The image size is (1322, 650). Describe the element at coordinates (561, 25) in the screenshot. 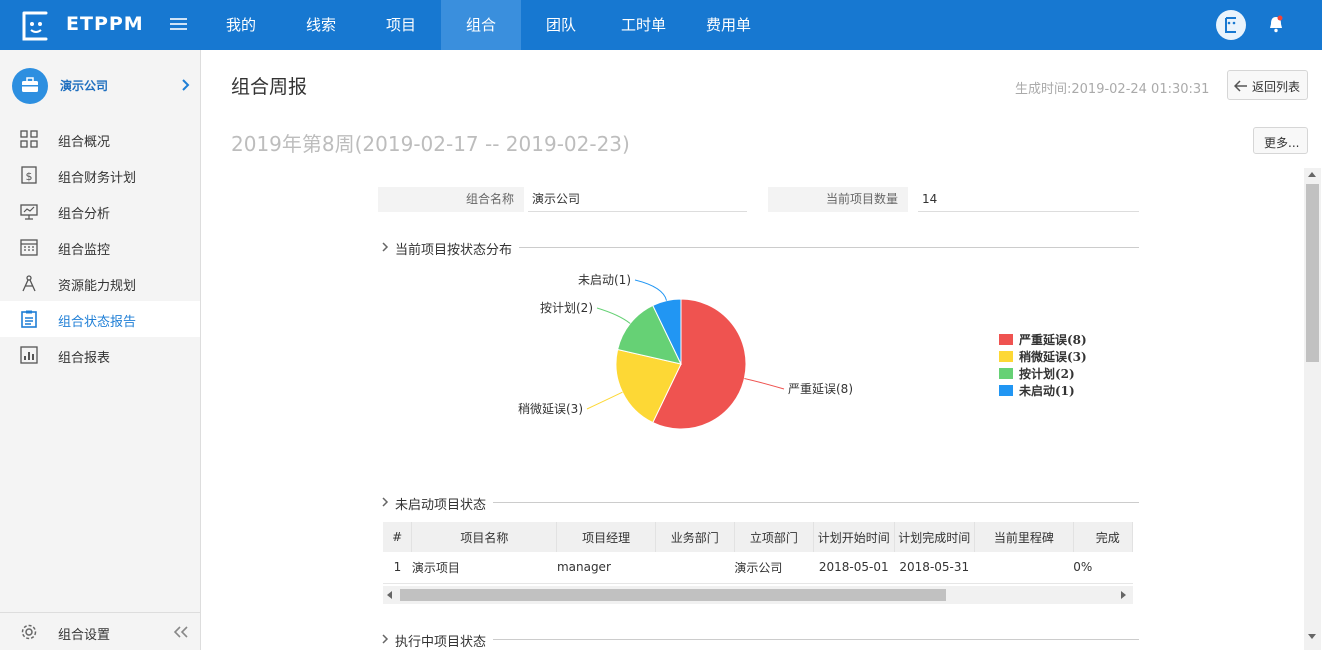

I see `nav-item-team: 团队` at that location.